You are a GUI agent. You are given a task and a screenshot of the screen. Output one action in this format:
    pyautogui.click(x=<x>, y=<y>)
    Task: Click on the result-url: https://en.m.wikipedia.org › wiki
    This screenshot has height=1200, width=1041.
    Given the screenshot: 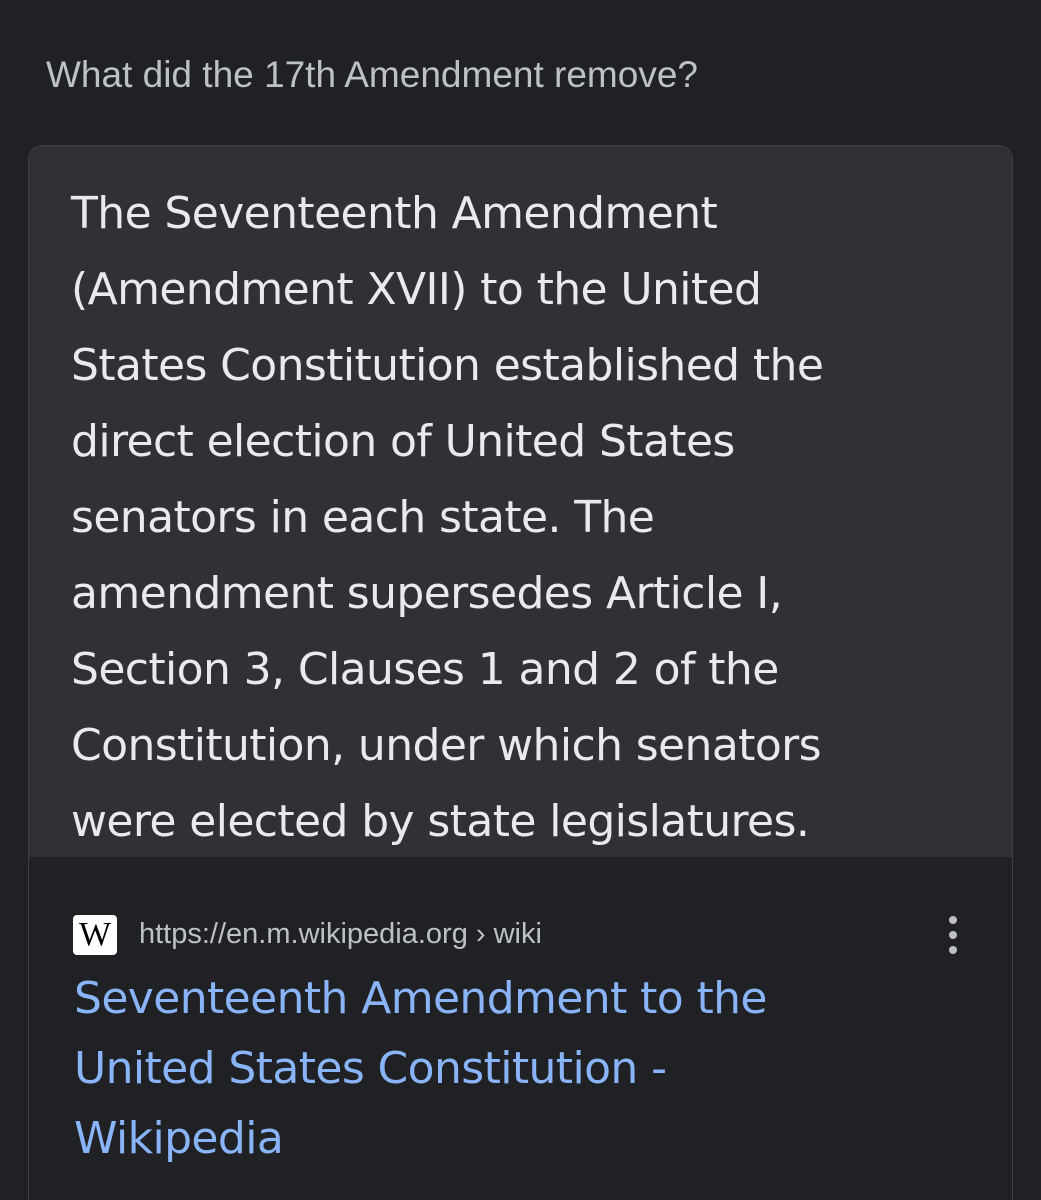 What is the action you would take?
    pyautogui.click(x=340, y=934)
    